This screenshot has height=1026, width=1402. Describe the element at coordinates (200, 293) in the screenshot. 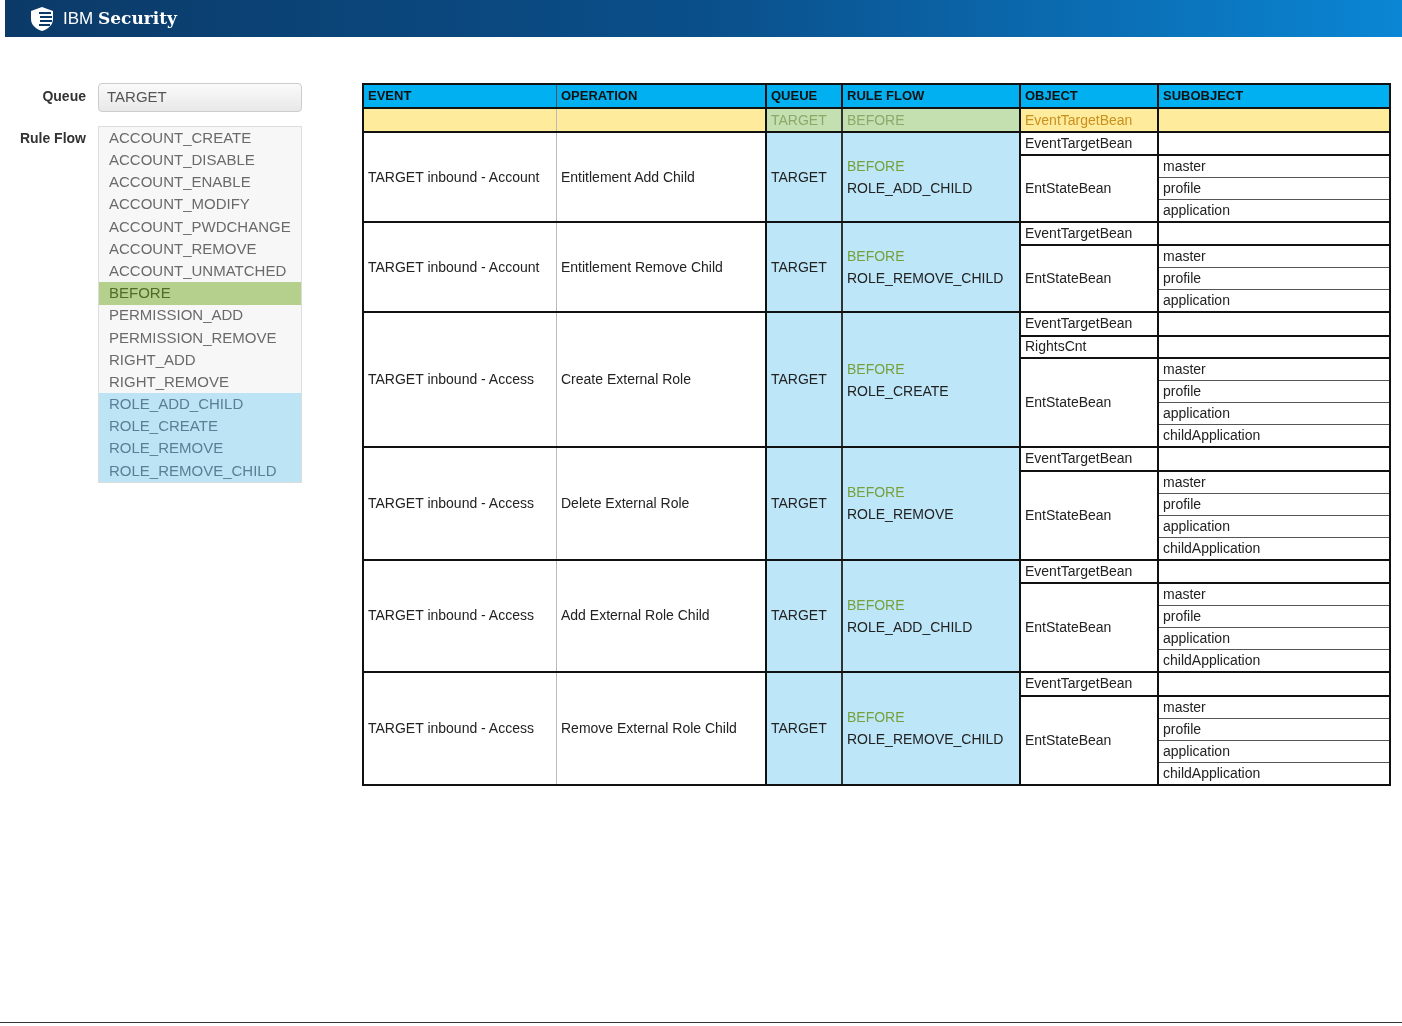

I see `list-item: BEFORE` at that location.